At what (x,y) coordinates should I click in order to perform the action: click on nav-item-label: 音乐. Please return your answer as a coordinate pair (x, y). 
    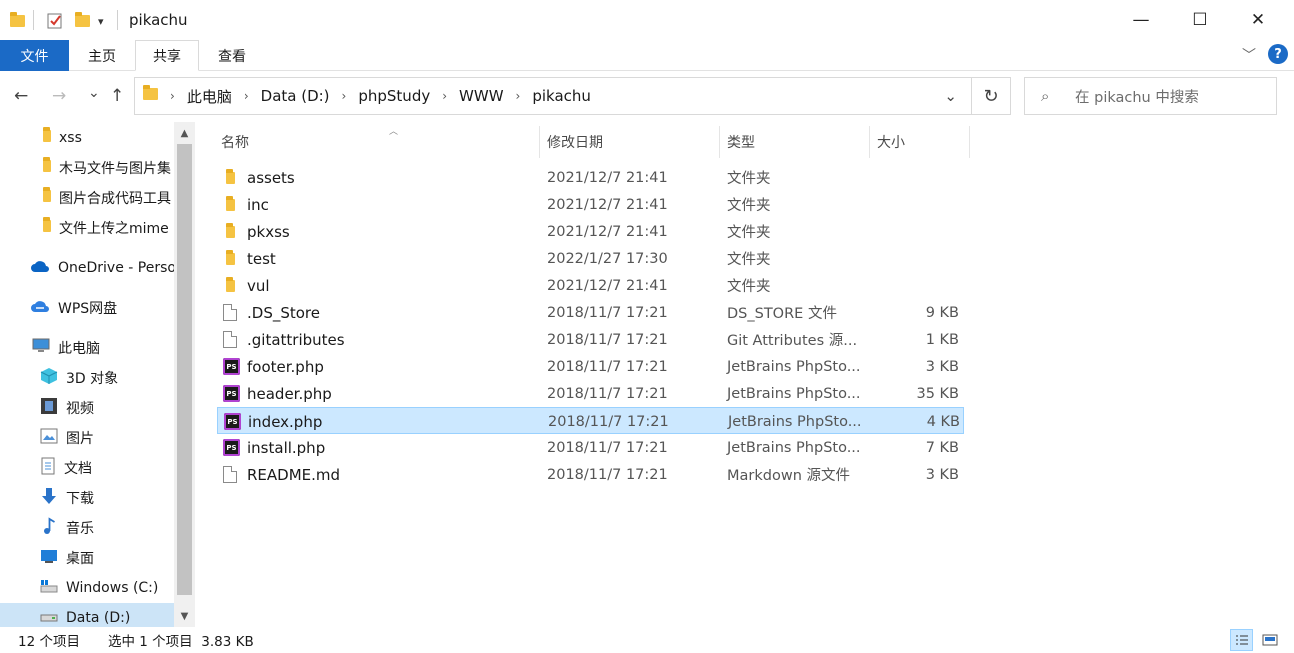
    Looking at the image, I should click on (80, 529).